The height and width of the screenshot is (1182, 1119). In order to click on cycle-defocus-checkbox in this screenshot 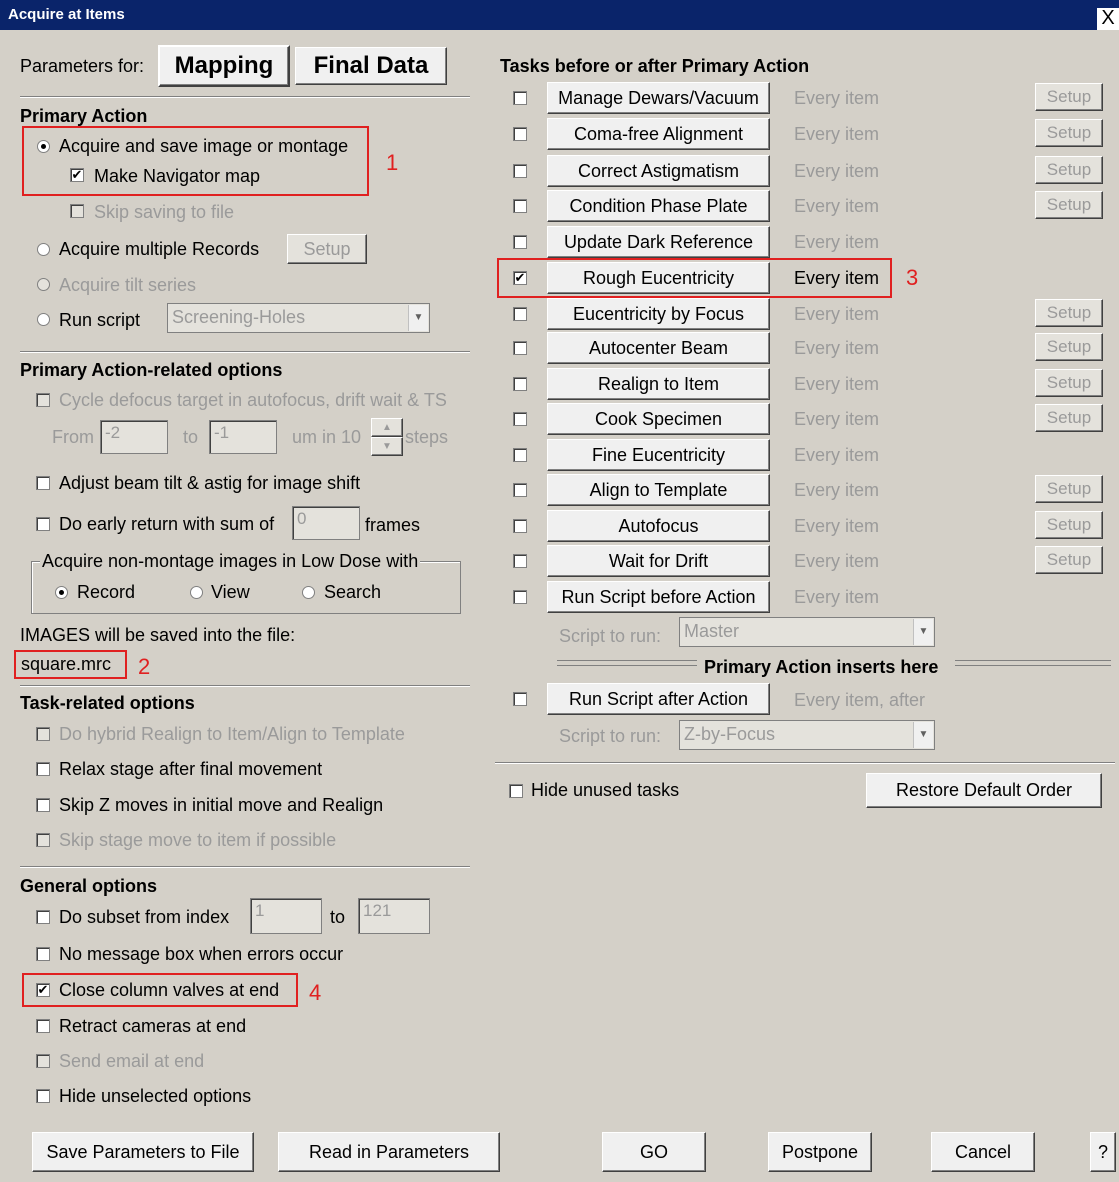, I will do `click(43, 400)`.